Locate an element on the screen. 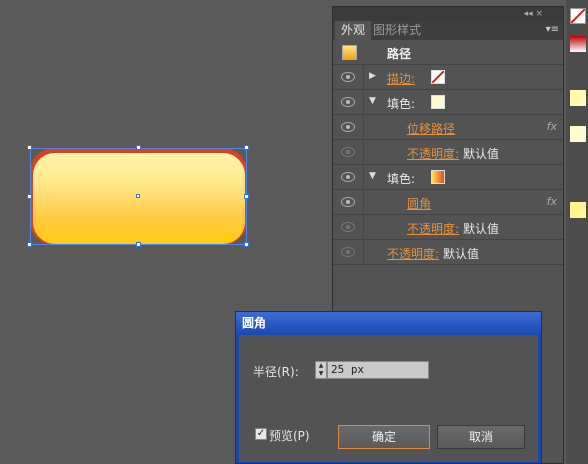  expand-triangle-icon: ▶ is located at coordinates (372, 76).